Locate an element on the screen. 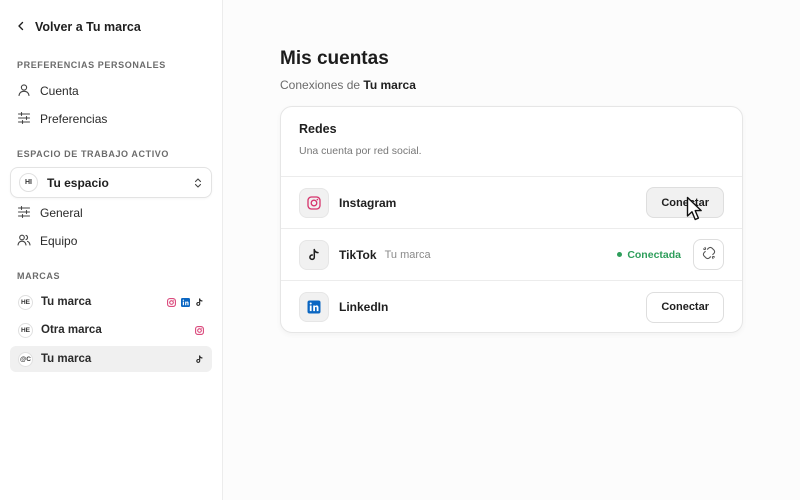 The height and width of the screenshot is (500, 800). sidebar-item-preferencias: Preferencias is located at coordinates (111, 119).